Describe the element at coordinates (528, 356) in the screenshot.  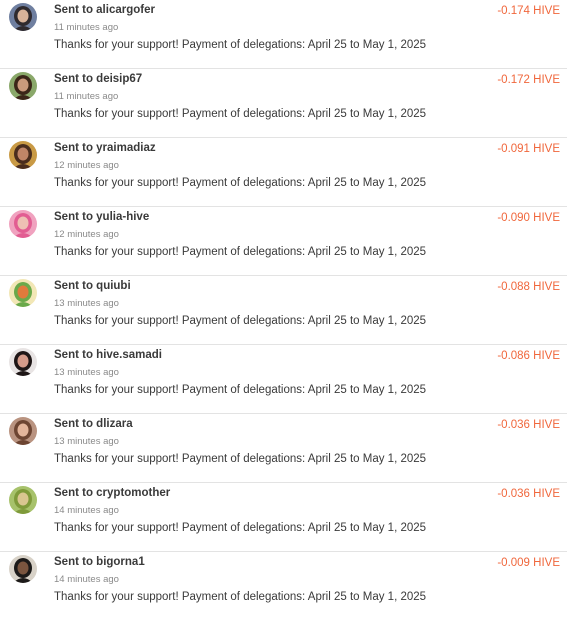
I see `transfer-amount: -0.086 HIVE` at that location.